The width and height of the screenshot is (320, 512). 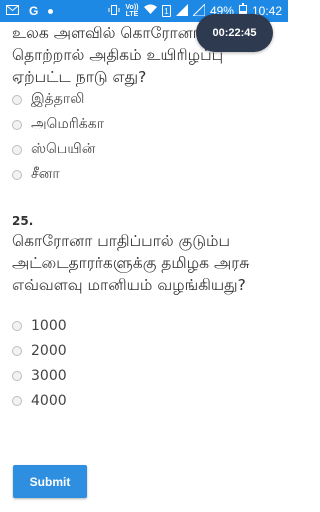 I want to click on option-label: 1000, so click(x=49, y=326).